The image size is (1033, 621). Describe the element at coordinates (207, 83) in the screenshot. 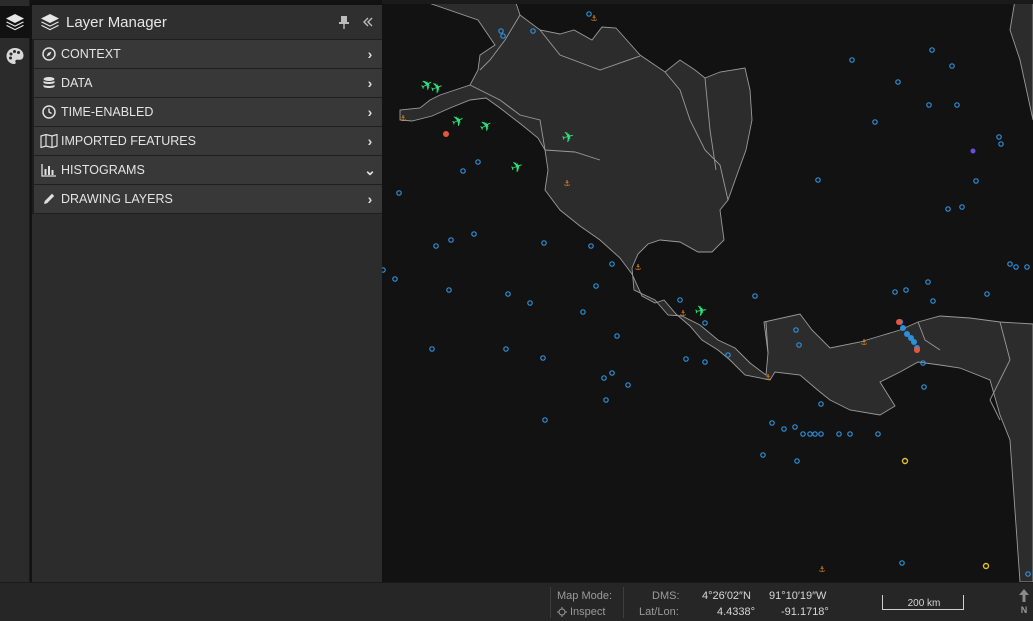

I see `layer-group-data: DATA ›` at that location.